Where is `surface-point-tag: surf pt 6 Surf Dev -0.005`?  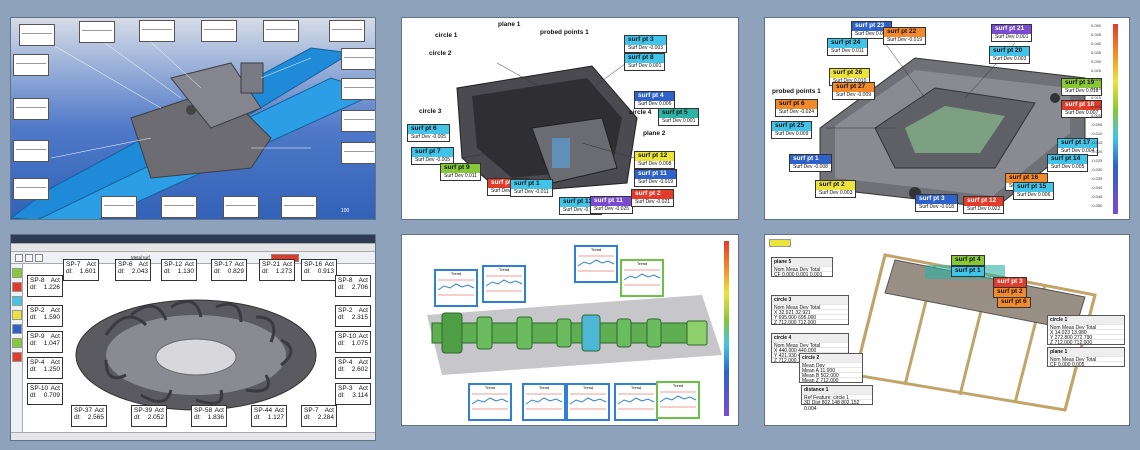
surface-point-tag: surf pt 6 Surf Dev -0.005 is located at coordinates (429, 133).